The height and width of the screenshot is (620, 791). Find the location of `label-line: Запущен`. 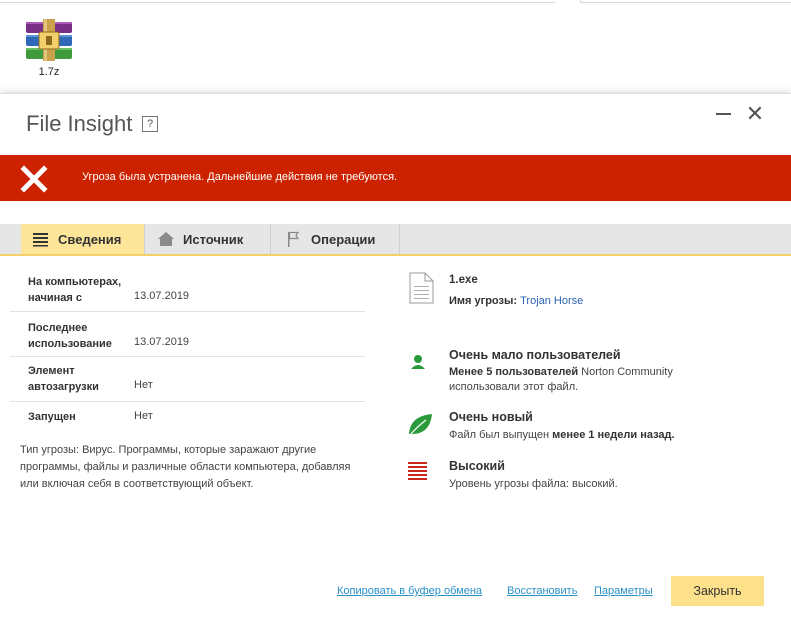

label-line: Запущен is located at coordinates (52, 417).